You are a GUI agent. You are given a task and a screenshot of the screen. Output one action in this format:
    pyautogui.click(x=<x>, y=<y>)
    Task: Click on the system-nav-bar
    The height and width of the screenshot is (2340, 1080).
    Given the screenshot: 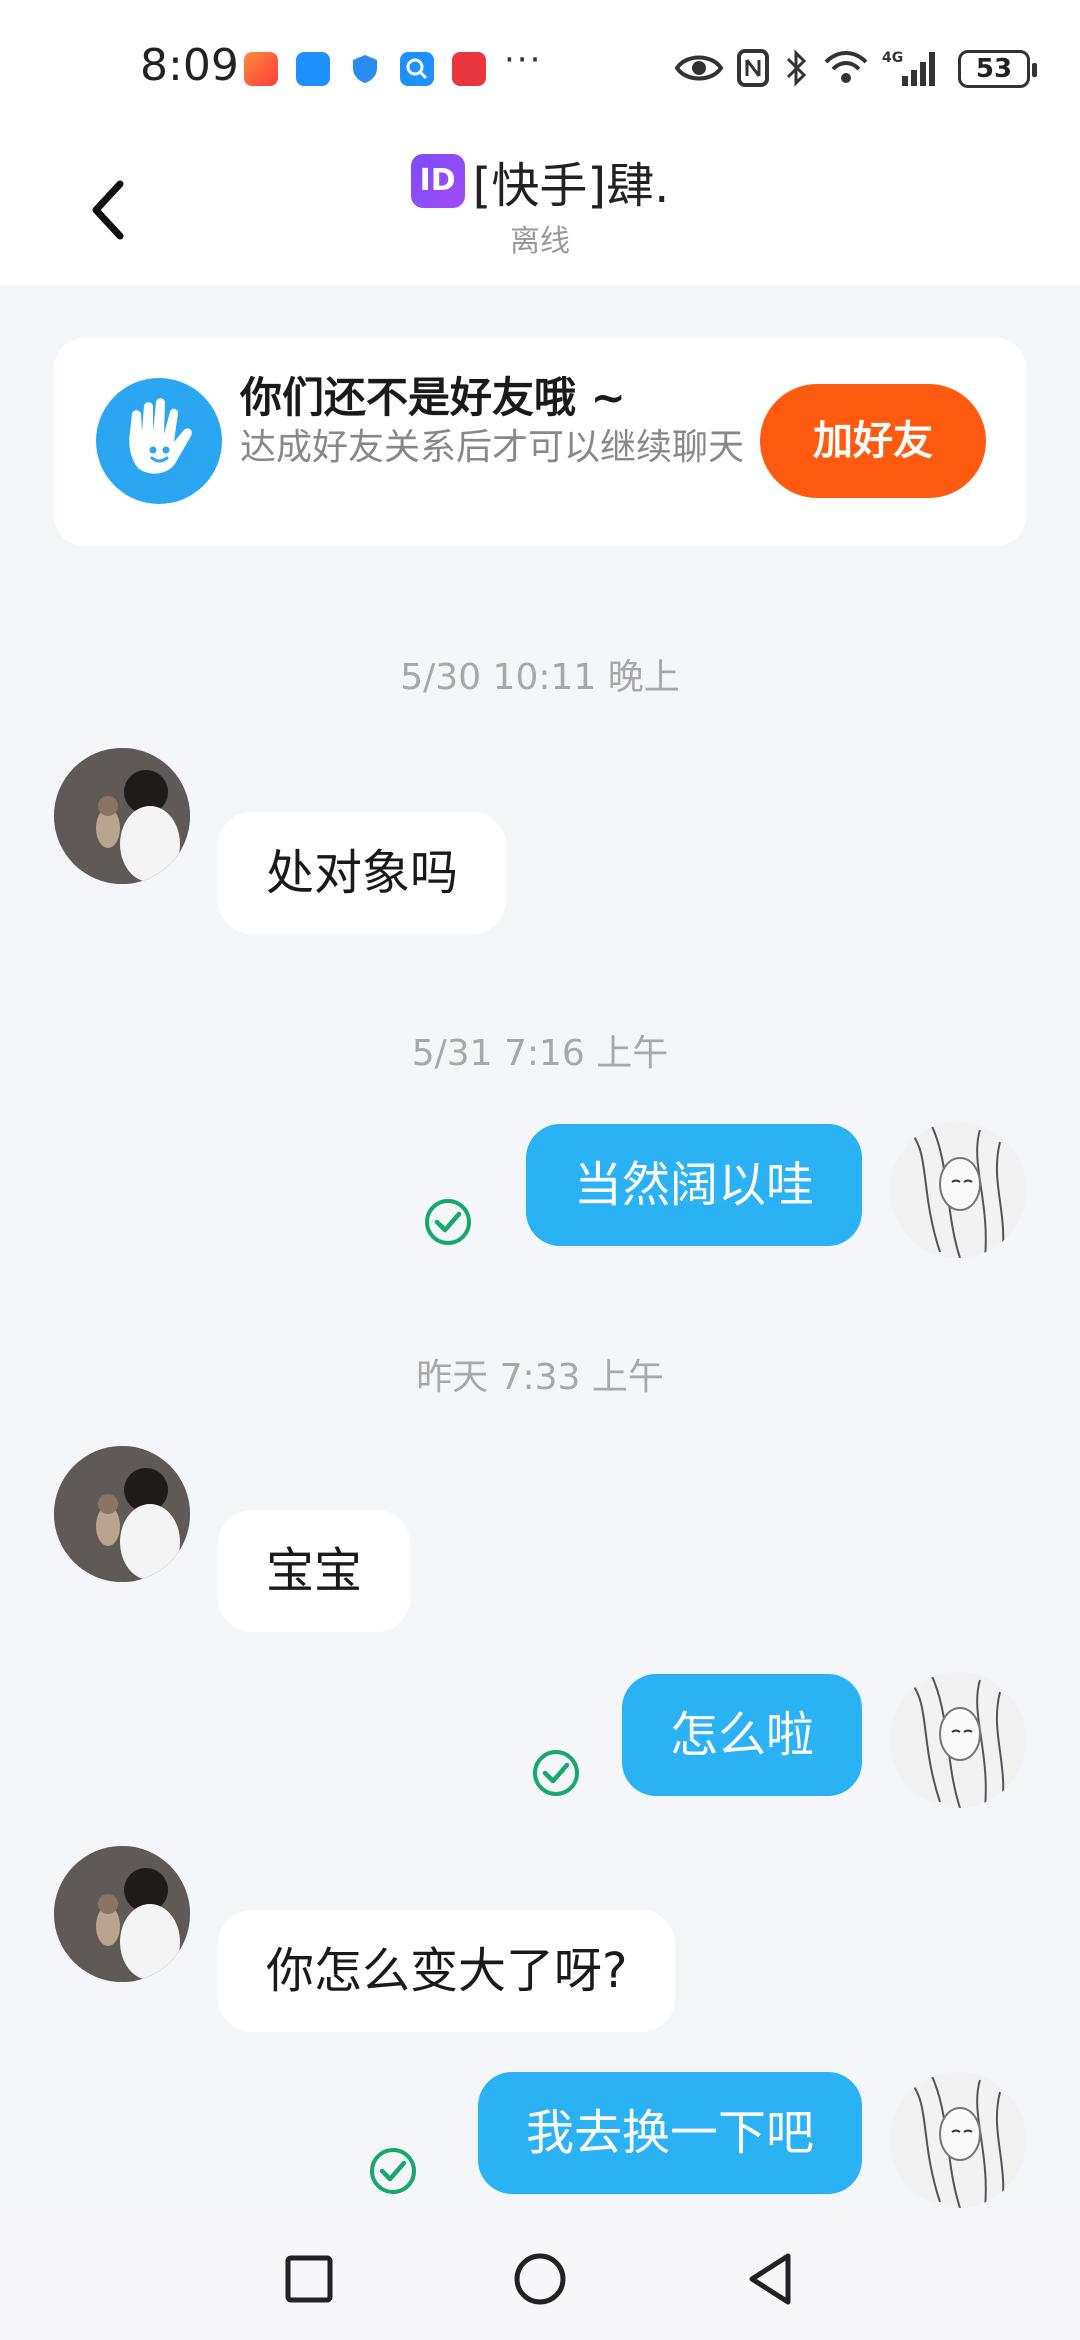 What is the action you would take?
    pyautogui.click(x=540, y=2277)
    